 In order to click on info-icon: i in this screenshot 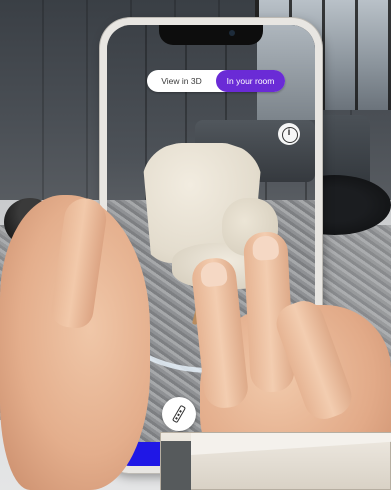, I will do `click(289, 134)`.